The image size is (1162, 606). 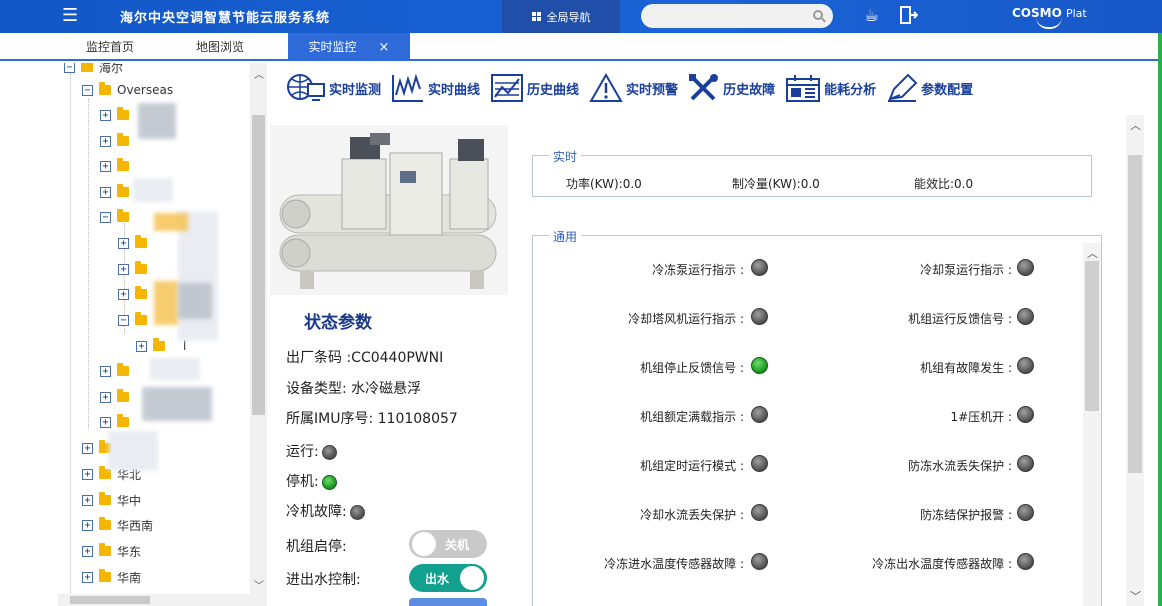 I want to click on tool-history-curve: 历史曲线, so click(x=534, y=88).